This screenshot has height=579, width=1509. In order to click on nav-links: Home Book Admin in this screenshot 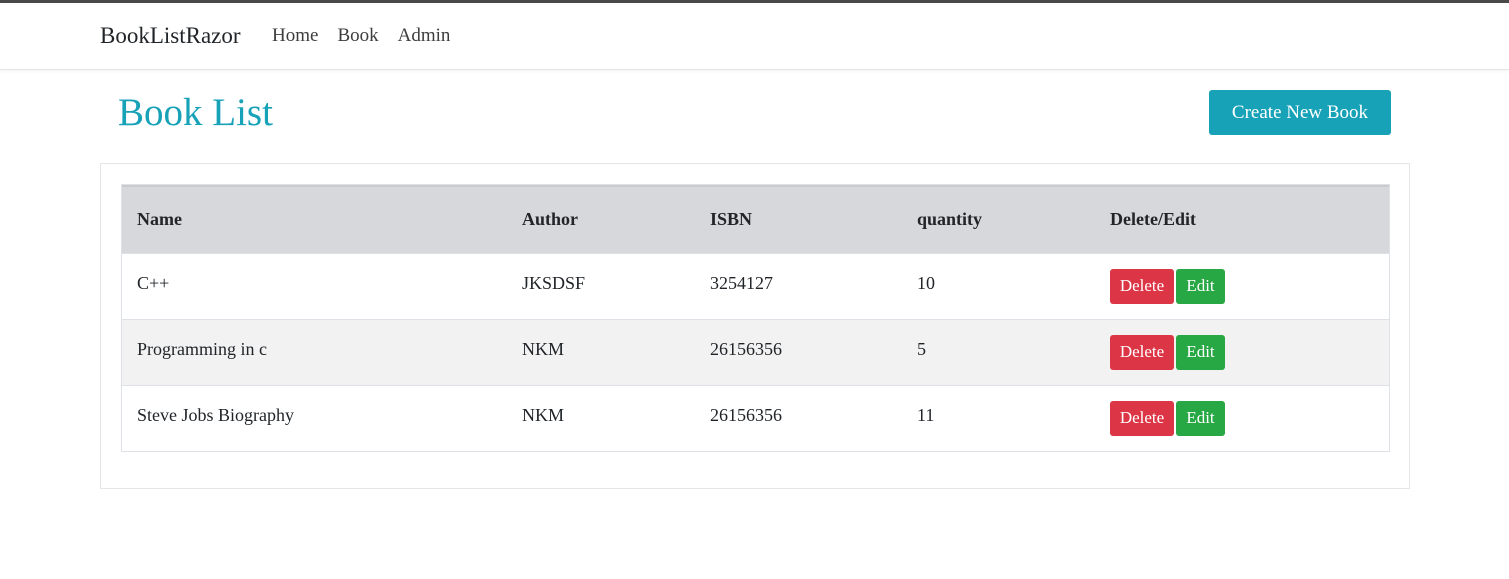, I will do `click(370, 36)`.